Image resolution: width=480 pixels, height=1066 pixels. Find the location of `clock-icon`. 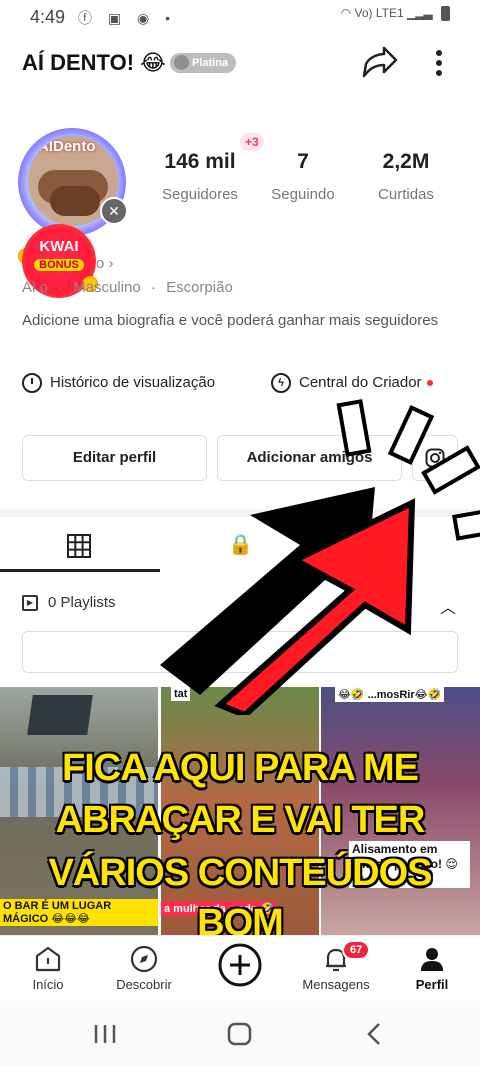

clock-icon is located at coordinates (32, 383).